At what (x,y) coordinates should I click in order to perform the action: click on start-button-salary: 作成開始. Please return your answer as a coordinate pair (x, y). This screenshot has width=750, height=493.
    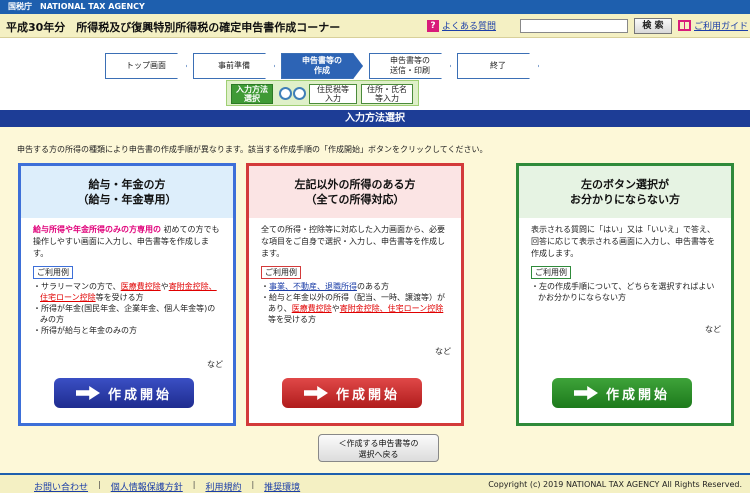
    Looking at the image, I should click on (124, 393).